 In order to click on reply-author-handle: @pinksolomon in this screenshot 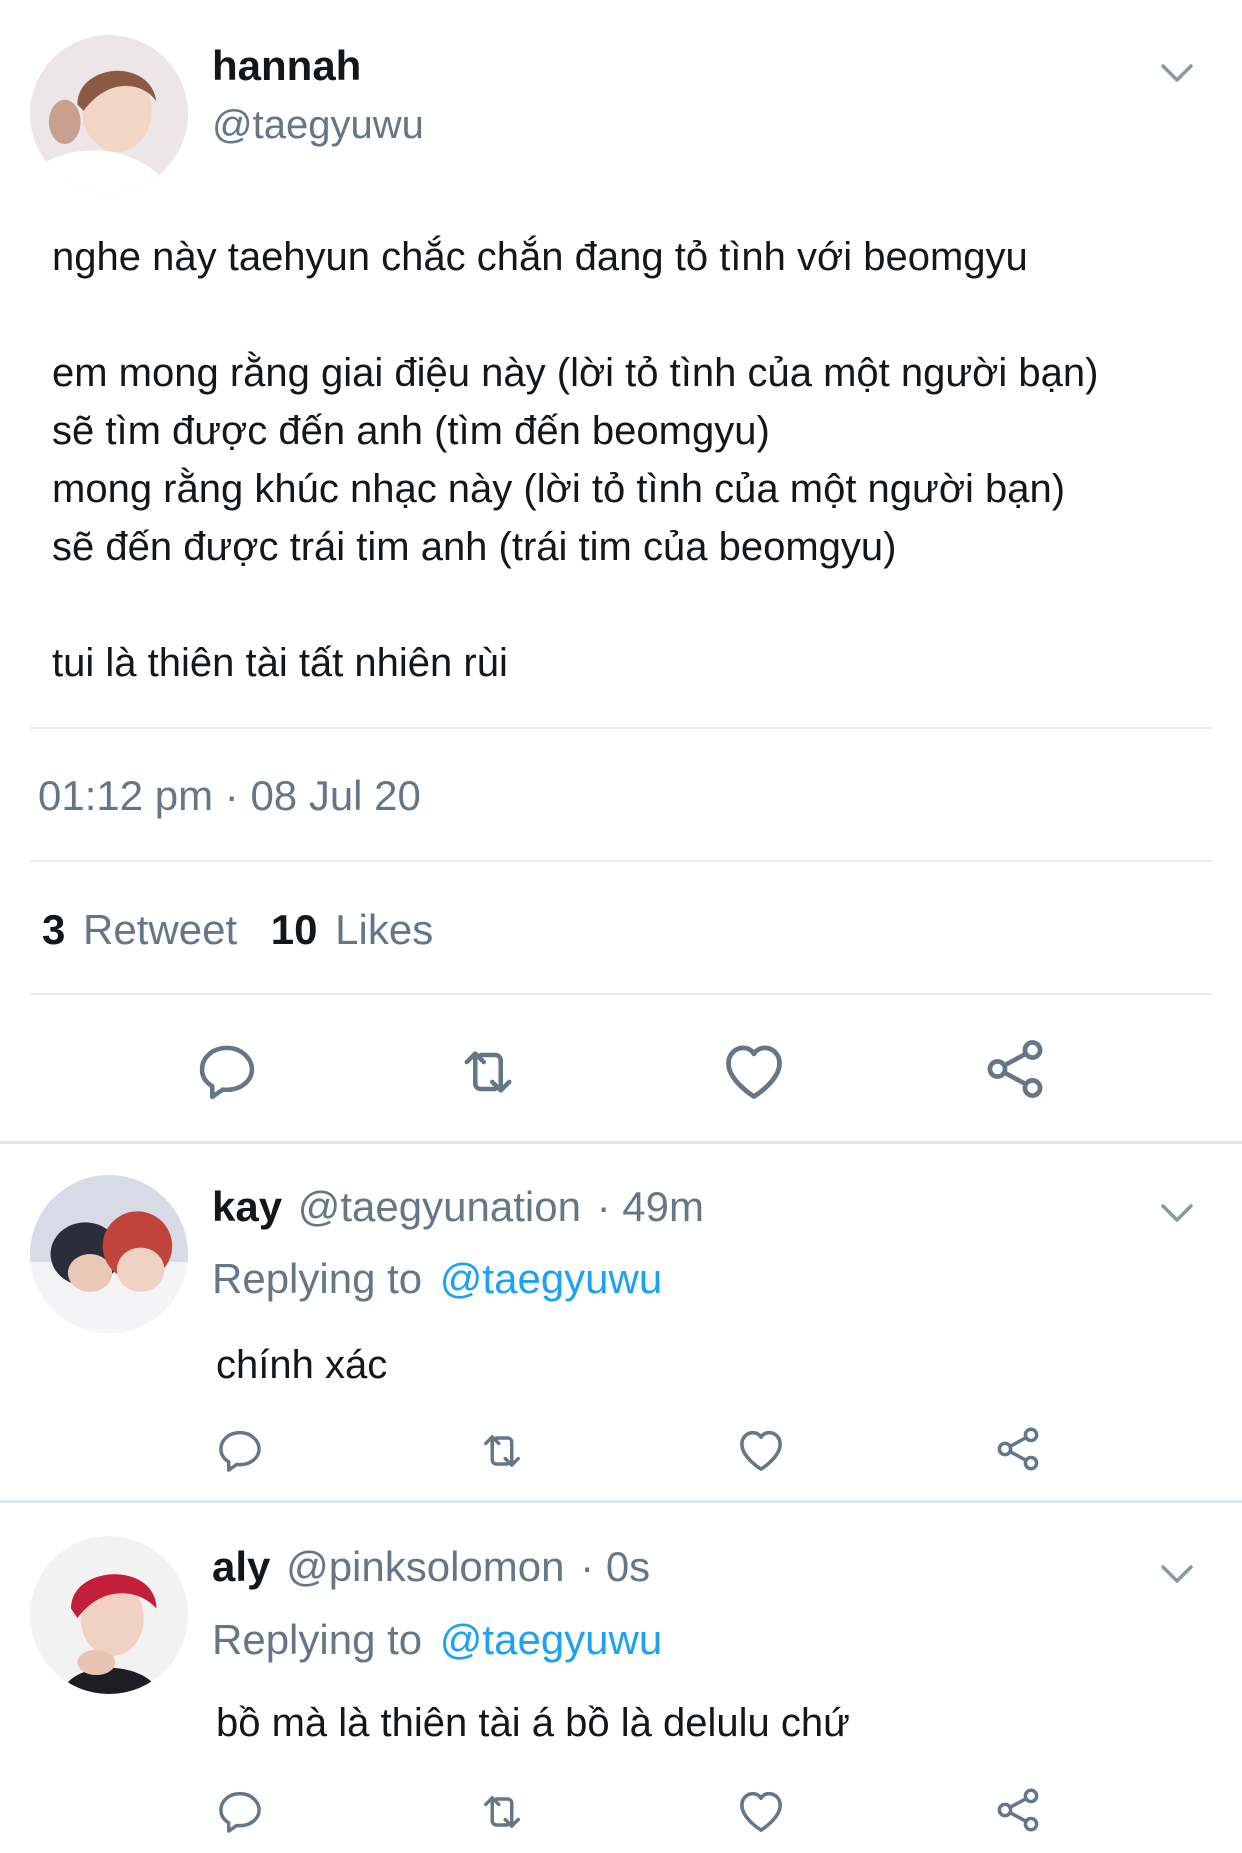, I will do `click(425, 1566)`.